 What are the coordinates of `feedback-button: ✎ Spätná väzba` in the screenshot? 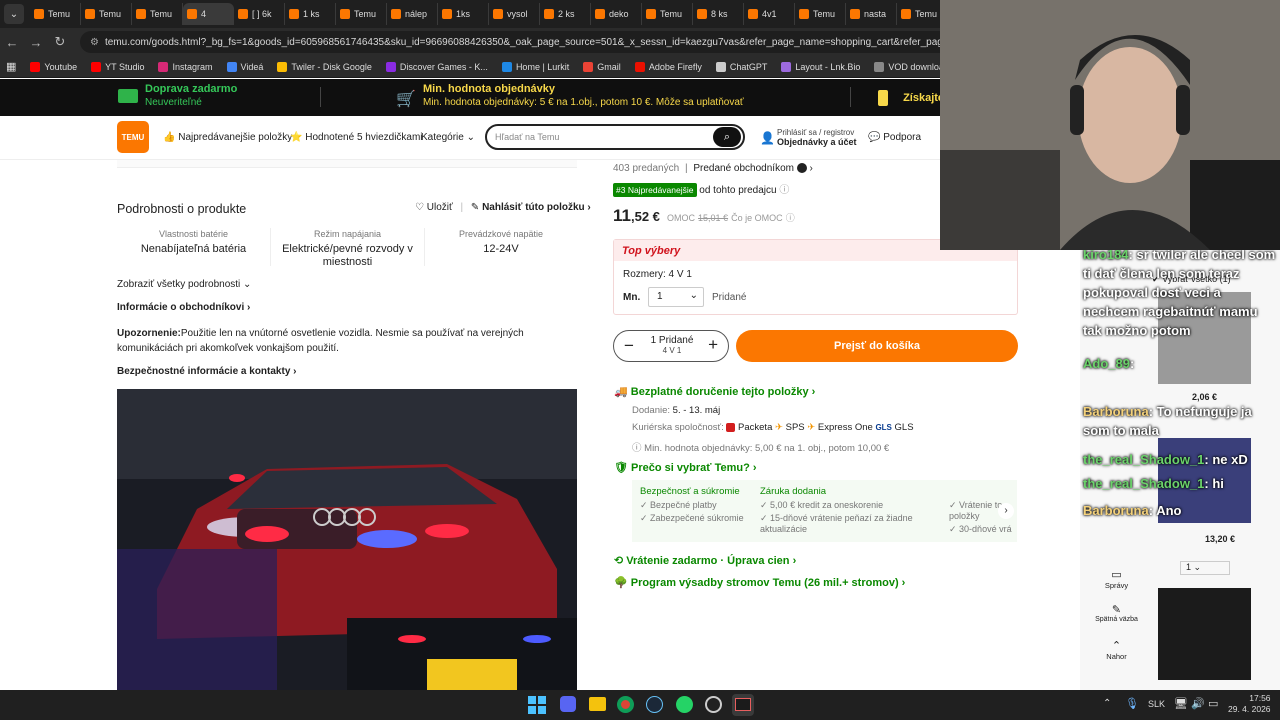 It's located at (1116, 613).